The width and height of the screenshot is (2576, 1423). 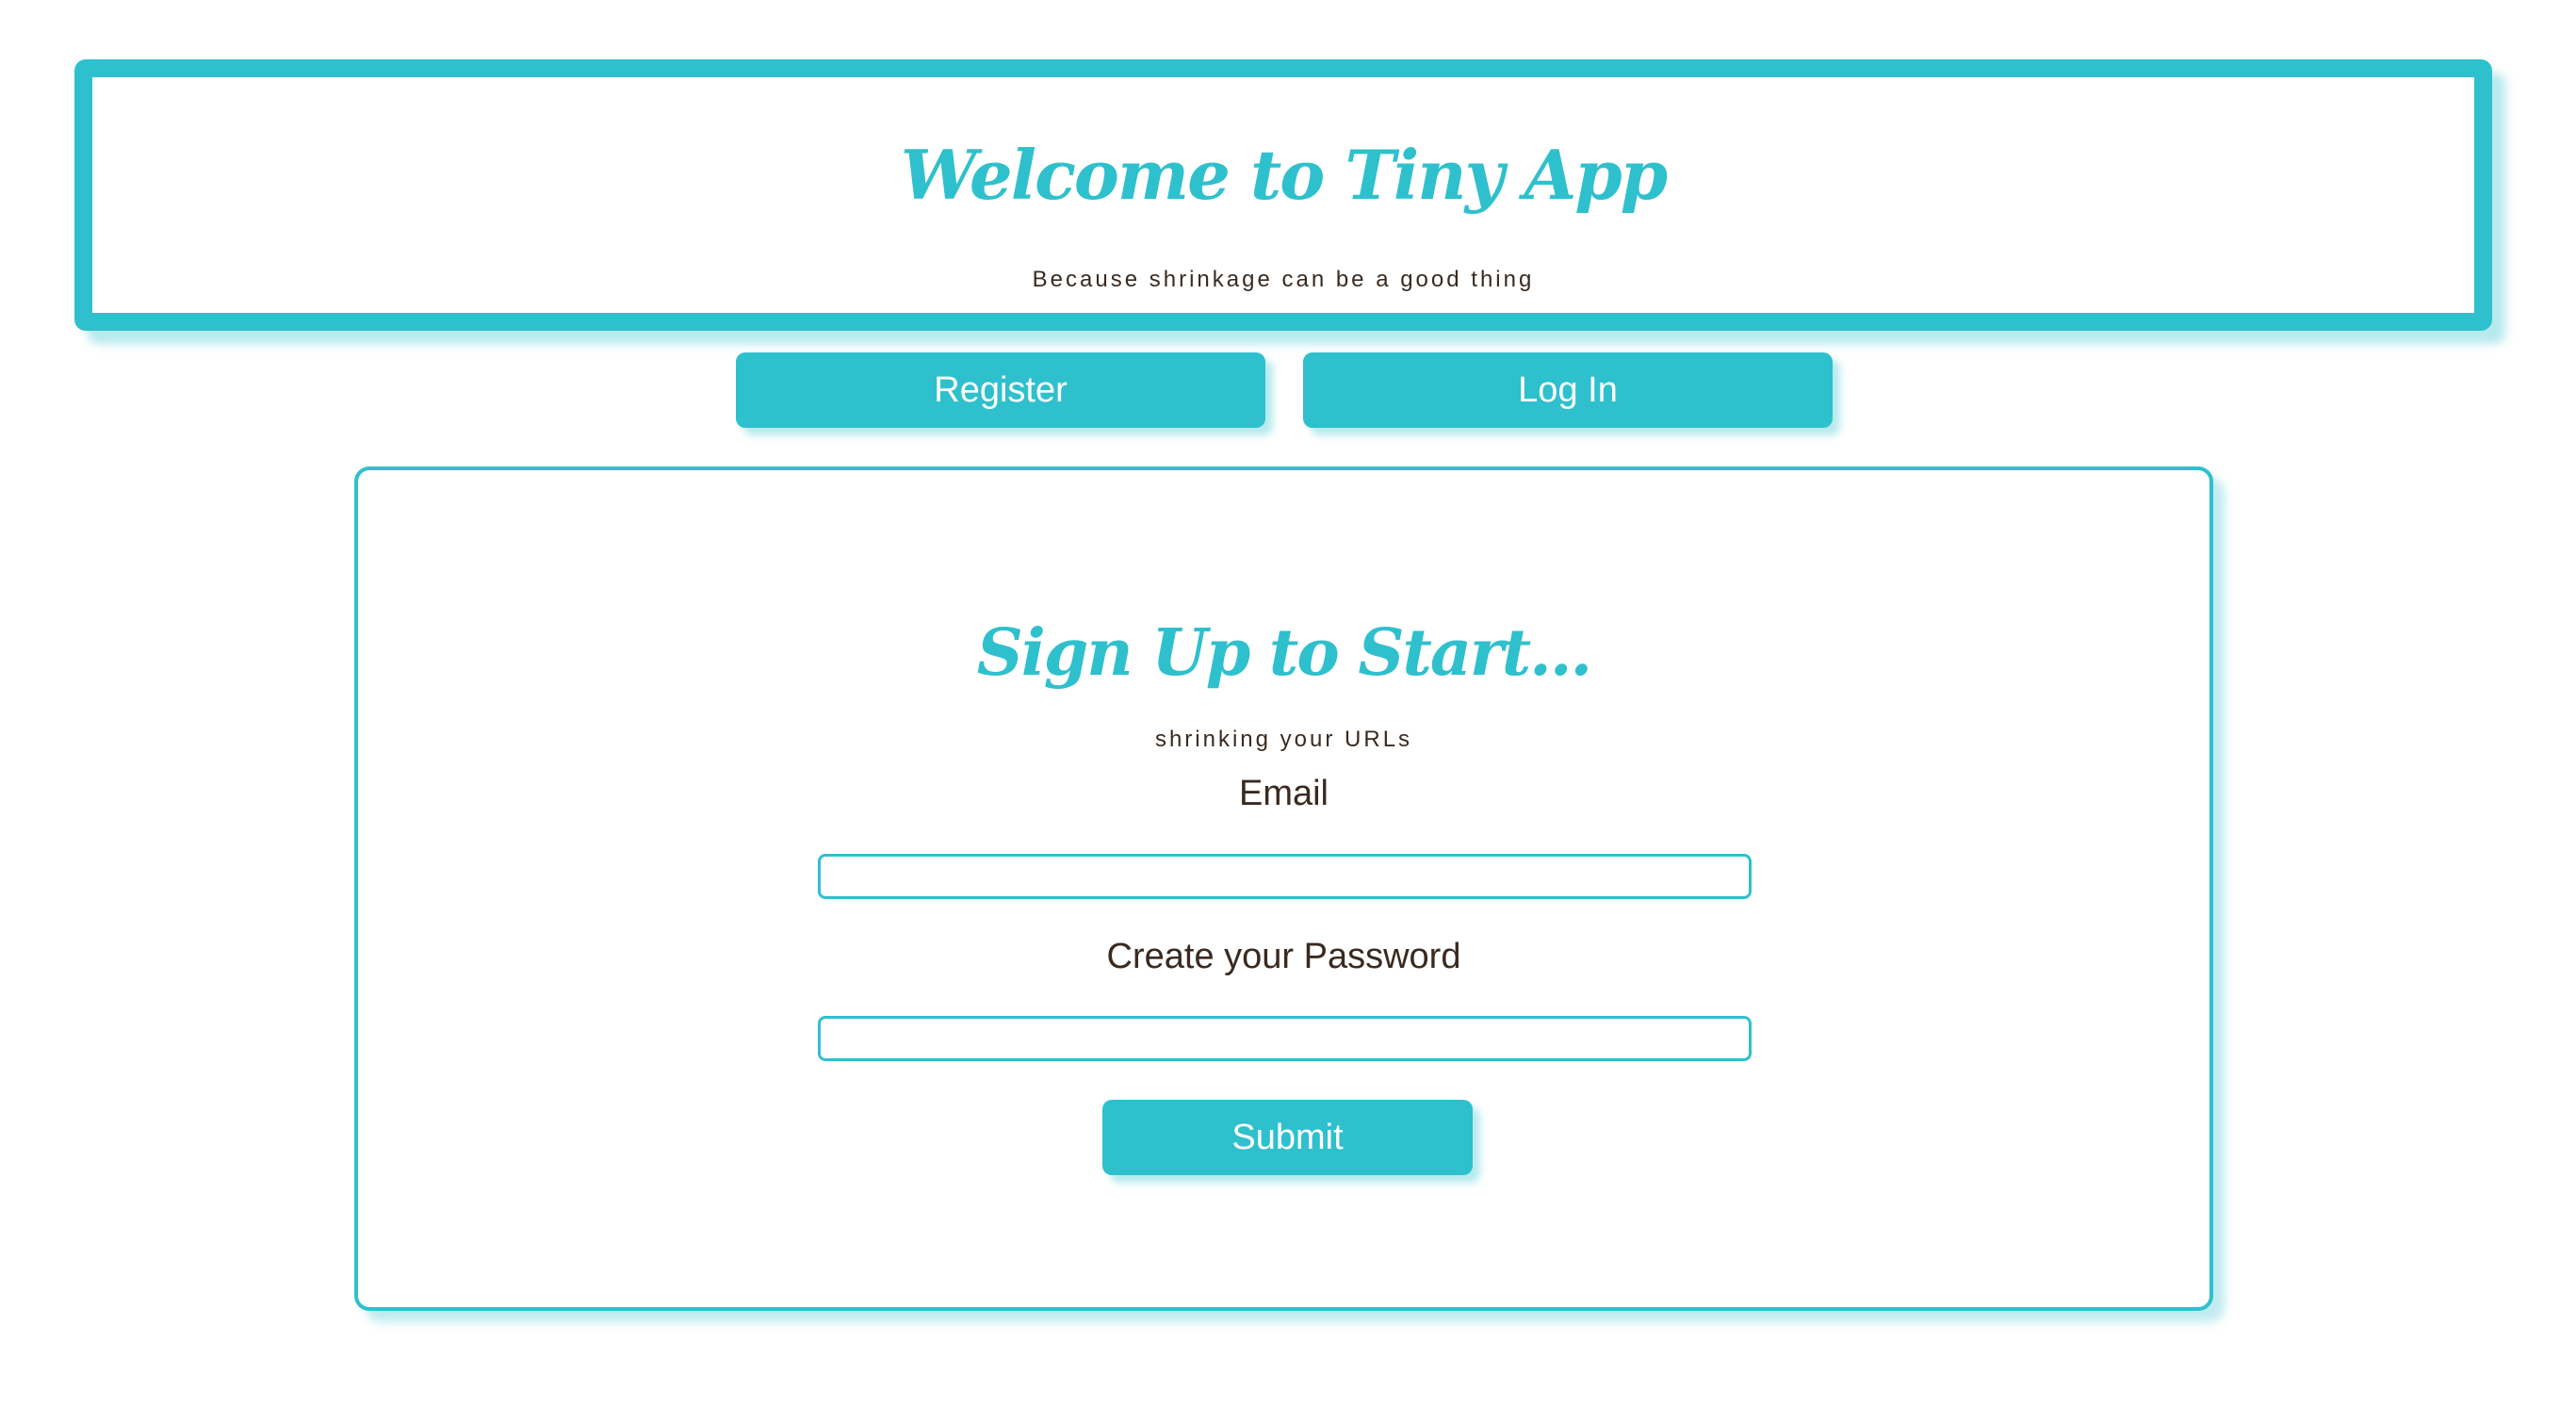 What do you see at coordinates (1284, 175) in the screenshot?
I see `app-title: Welcome to Tiny App` at bounding box center [1284, 175].